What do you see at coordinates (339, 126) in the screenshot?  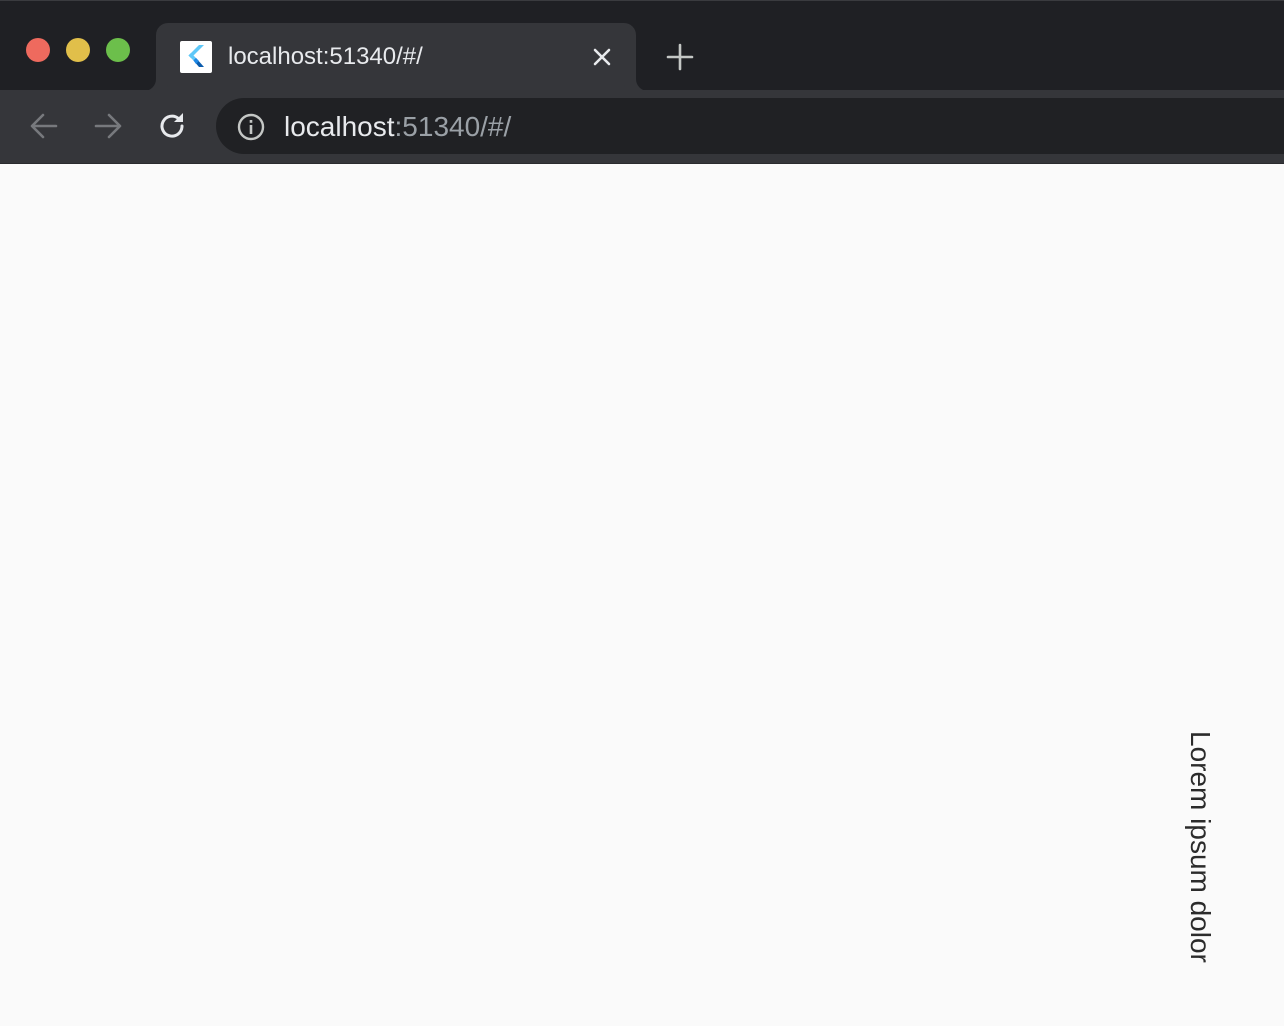 I see `url-host: localhost` at bounding box center [339, 126].